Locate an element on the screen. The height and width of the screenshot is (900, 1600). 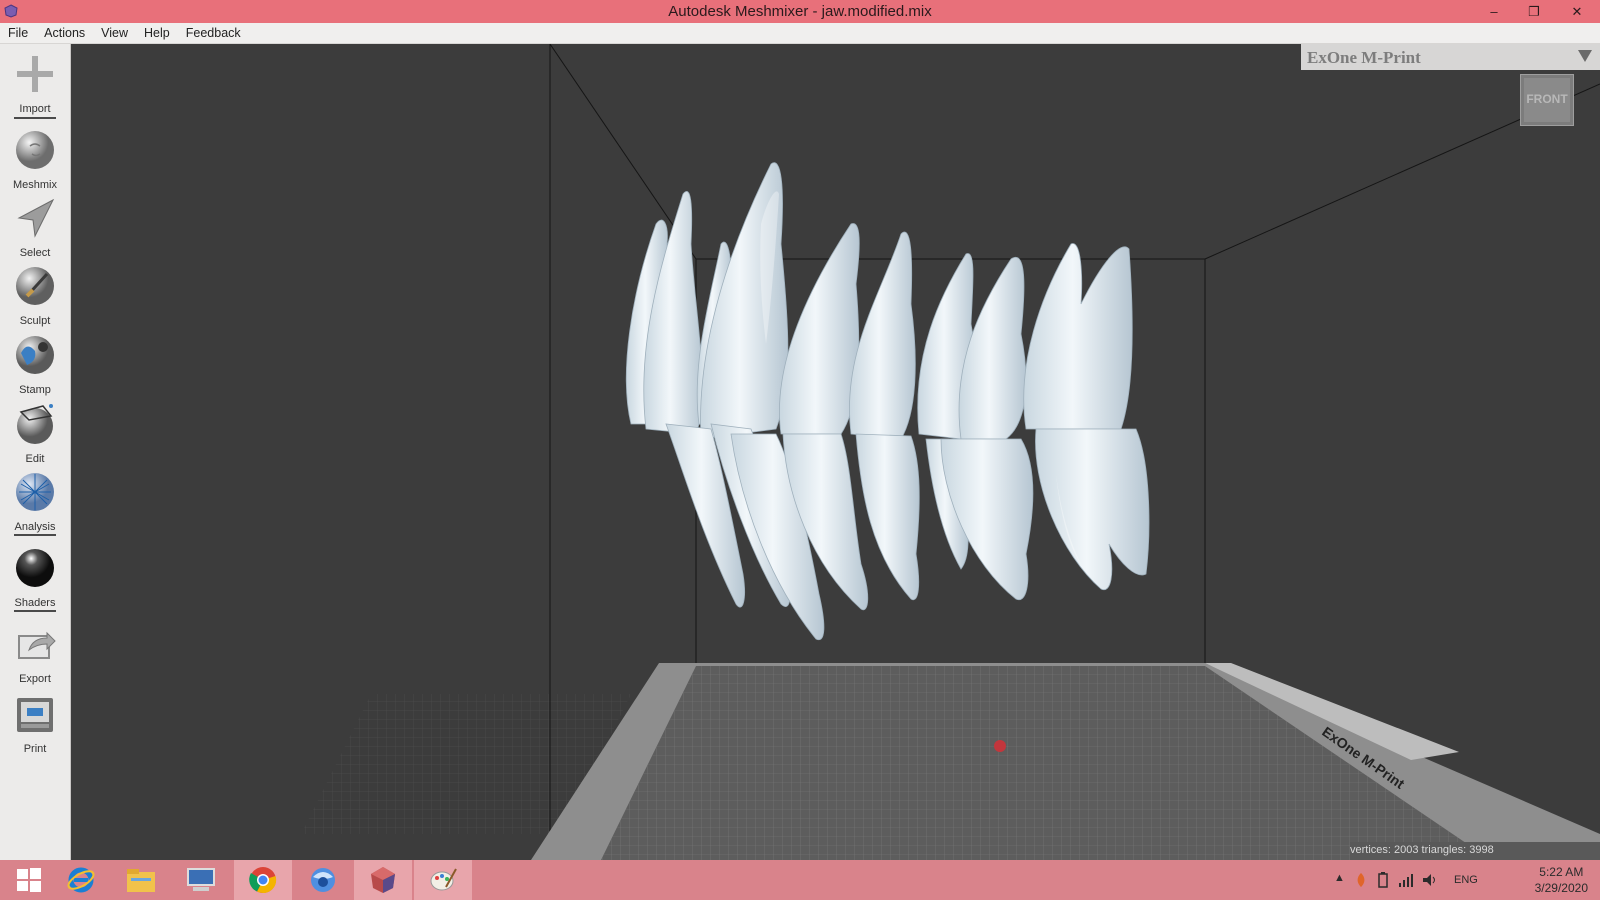
meshmixer-icon is located at coordinates (383, 880).